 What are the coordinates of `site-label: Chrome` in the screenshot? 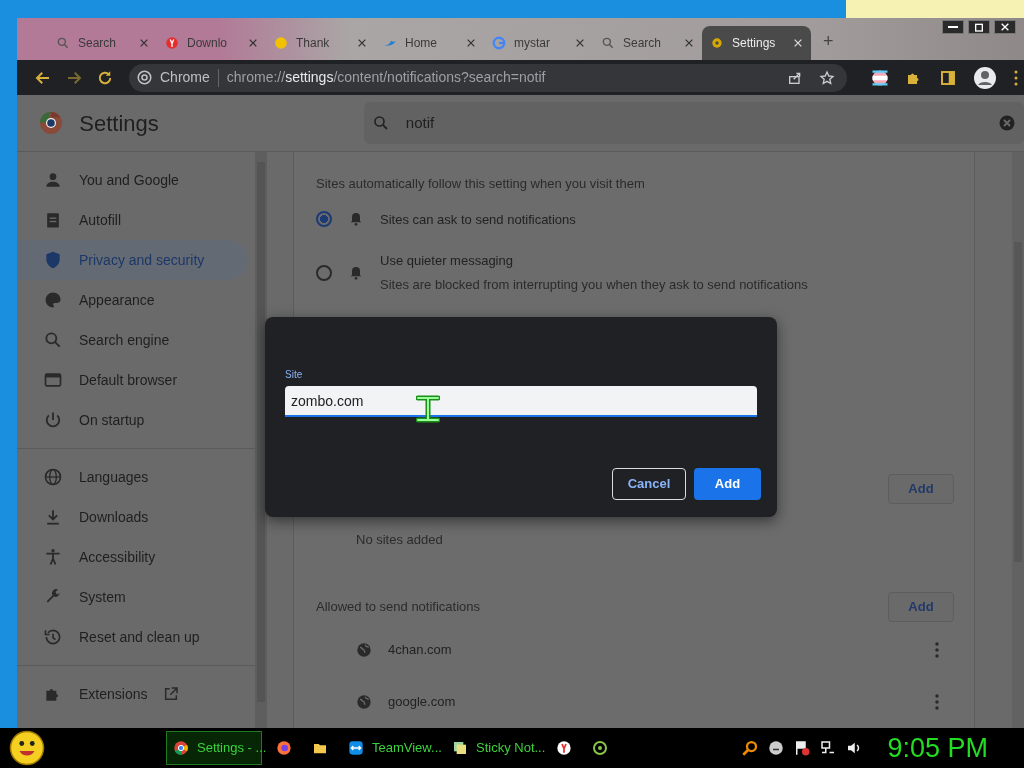 It's located at (185, 77).